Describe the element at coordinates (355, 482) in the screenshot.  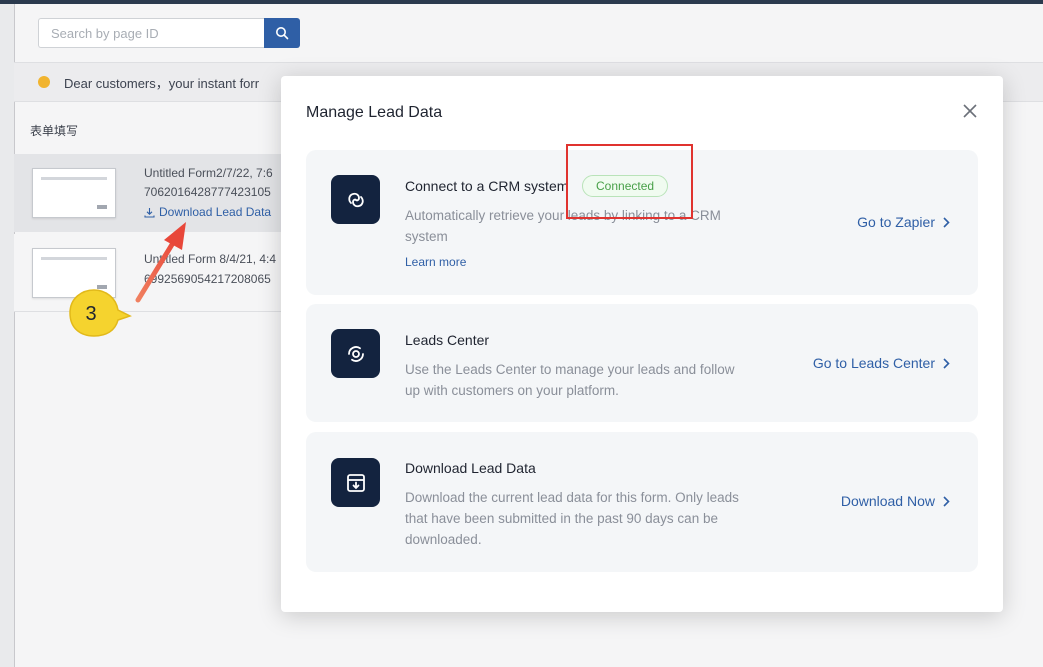
I see `download-box-icon` at that location.